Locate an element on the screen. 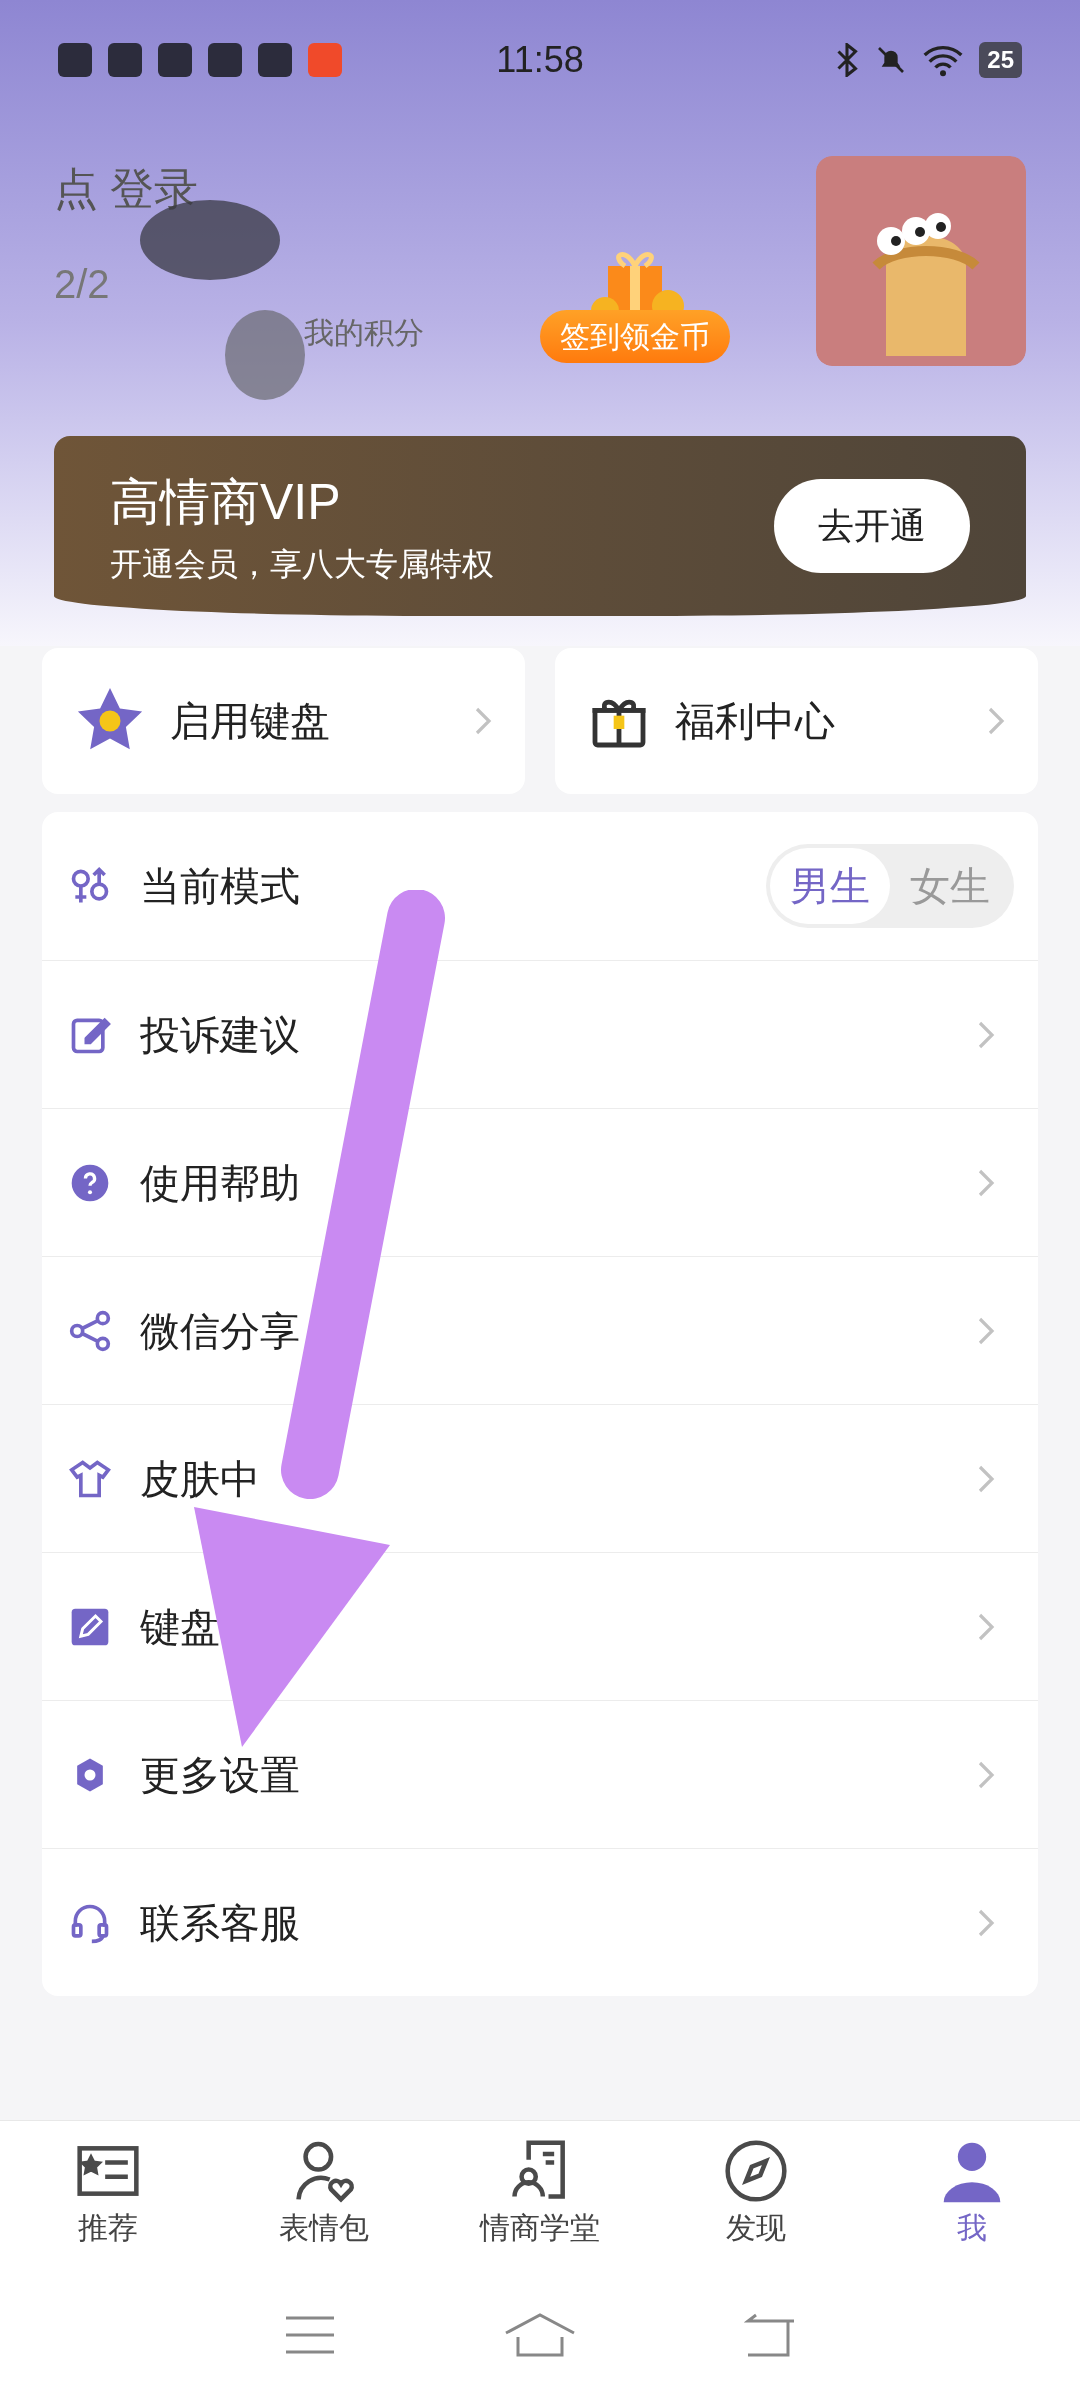 Image resolution: width=1080 pixels, height=2400 pixels. bluetooth-icon is located at coordinates (847, 60).